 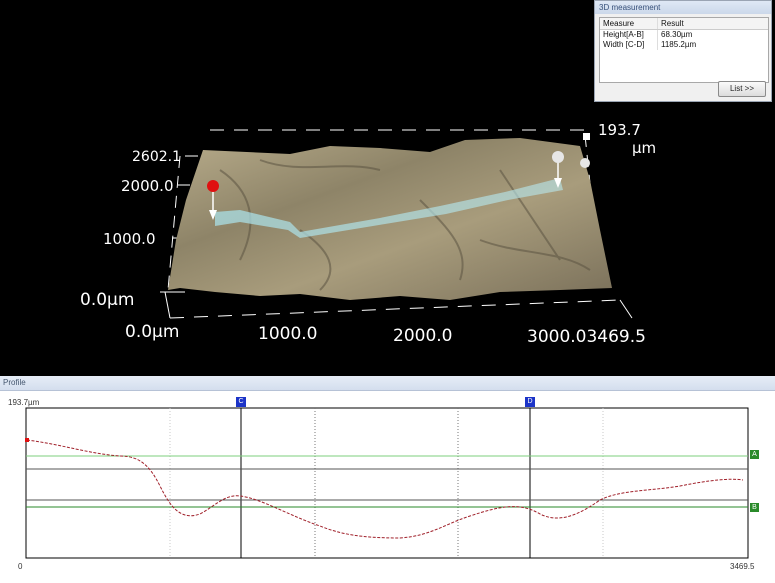 What do you see at coordinates (585, 163) in the screenshot?
I see `z-axis-marker` at bounding box center [585, 163].